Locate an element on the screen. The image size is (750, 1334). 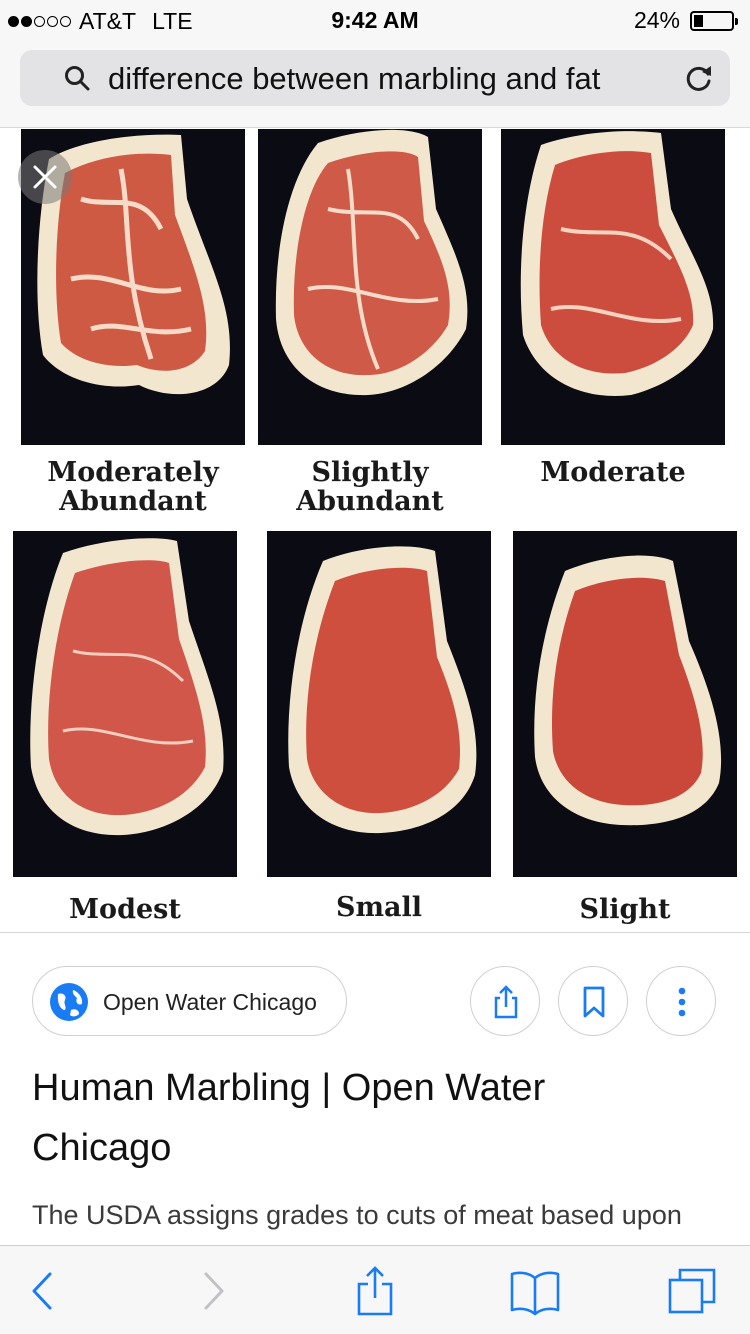
reload-icon is located at coordinates (699, 78).